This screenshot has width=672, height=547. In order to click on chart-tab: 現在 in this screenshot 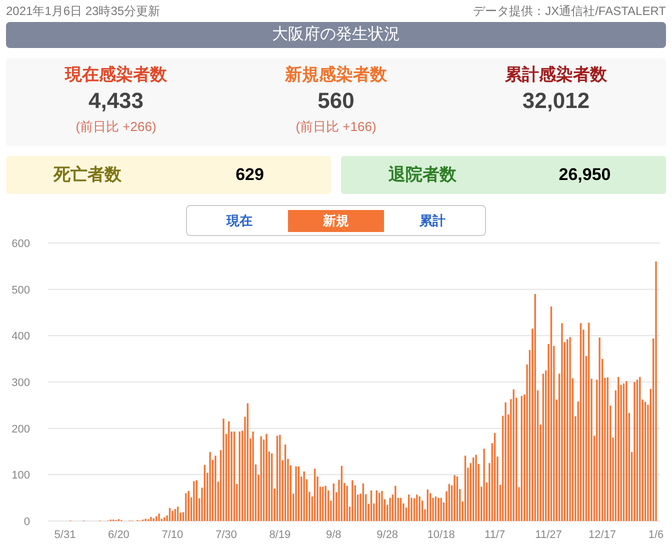, I will do `click(239, 221)`.